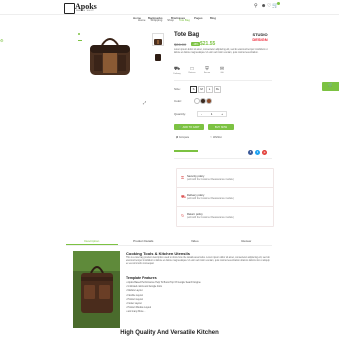  I want to click on logo-subtitle: WATCH SHOP, so click(85, 11).